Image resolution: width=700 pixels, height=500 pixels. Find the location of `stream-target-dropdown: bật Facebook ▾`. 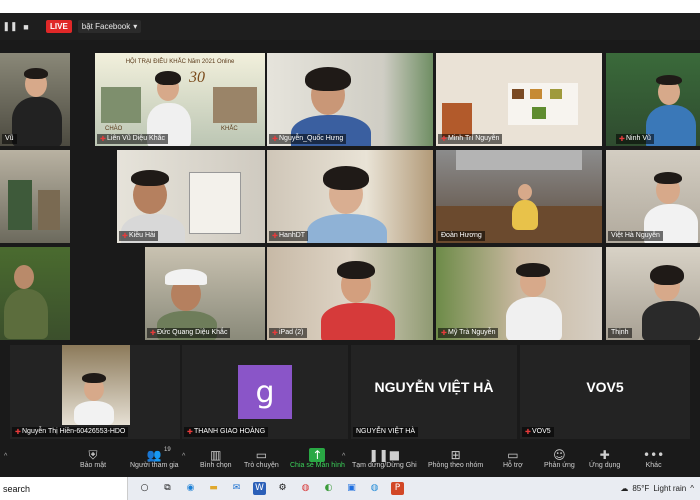

stream-target-dropdown: bật Facebook ▾ is located at coordinates (109, 26).